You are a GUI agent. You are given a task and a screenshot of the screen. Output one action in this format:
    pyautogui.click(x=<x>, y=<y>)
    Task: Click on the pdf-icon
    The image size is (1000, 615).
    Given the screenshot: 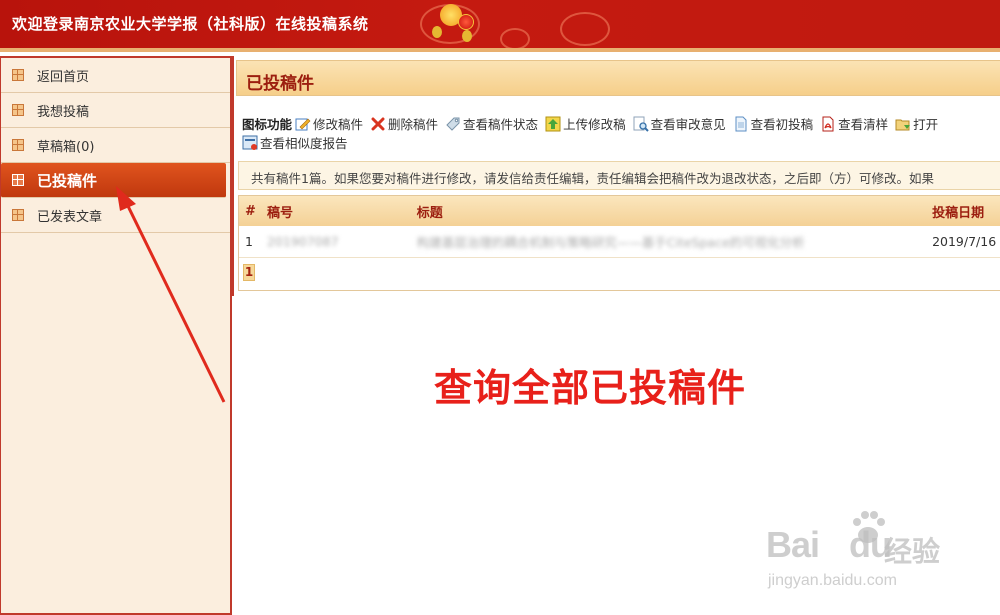 What is the action you would take?
    pyautogui.click(x=828, y=123)
    